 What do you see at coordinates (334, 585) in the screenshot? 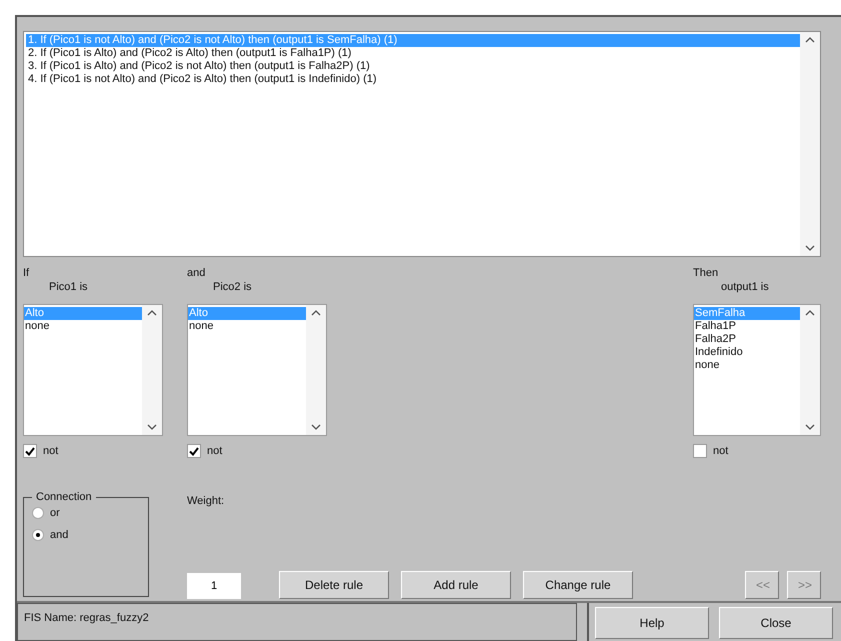
I see `rule-button: Delete rule` at bounding box center [334, 585].